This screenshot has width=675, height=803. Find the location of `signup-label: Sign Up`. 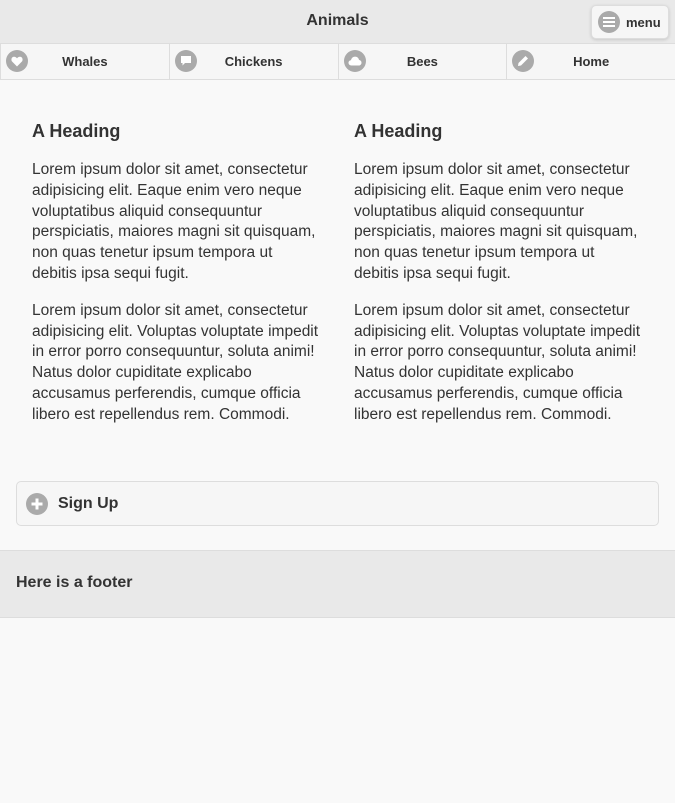

signup-label: Sign Up is located at coordinates (88, 503).